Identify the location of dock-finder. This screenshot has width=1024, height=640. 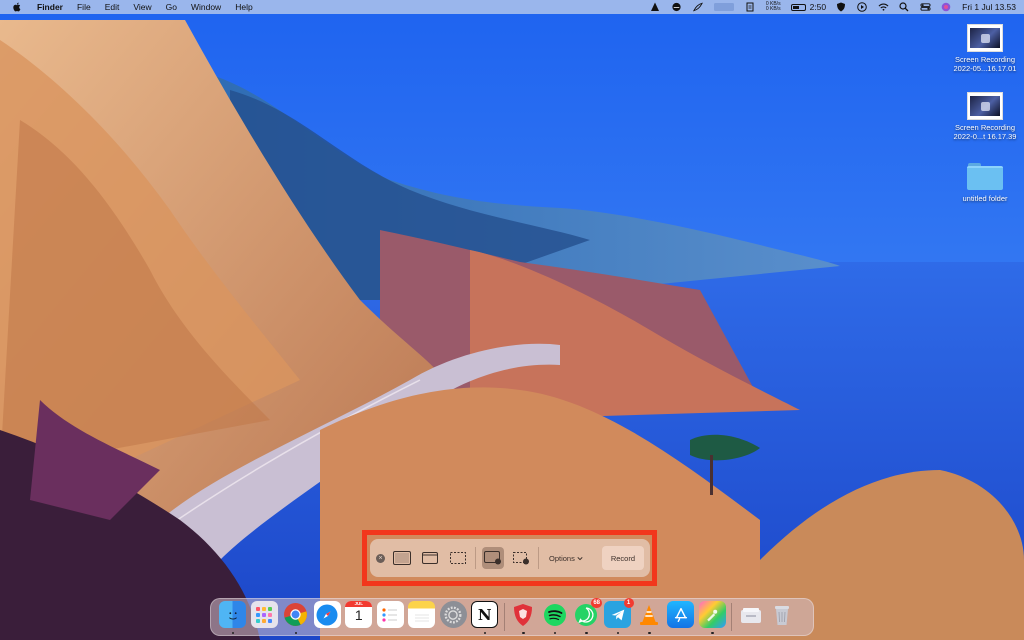
(233, 617).